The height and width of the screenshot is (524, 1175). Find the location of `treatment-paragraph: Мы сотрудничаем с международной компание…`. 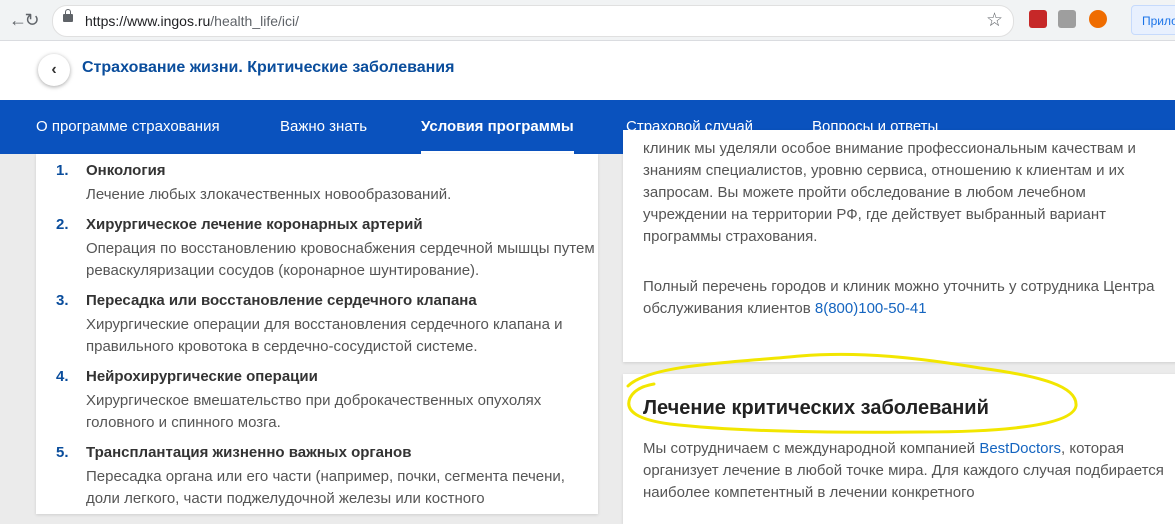

treatment-paragraph: Мы сотрудничаем с международной компание… is located at coordinates (903, 470).